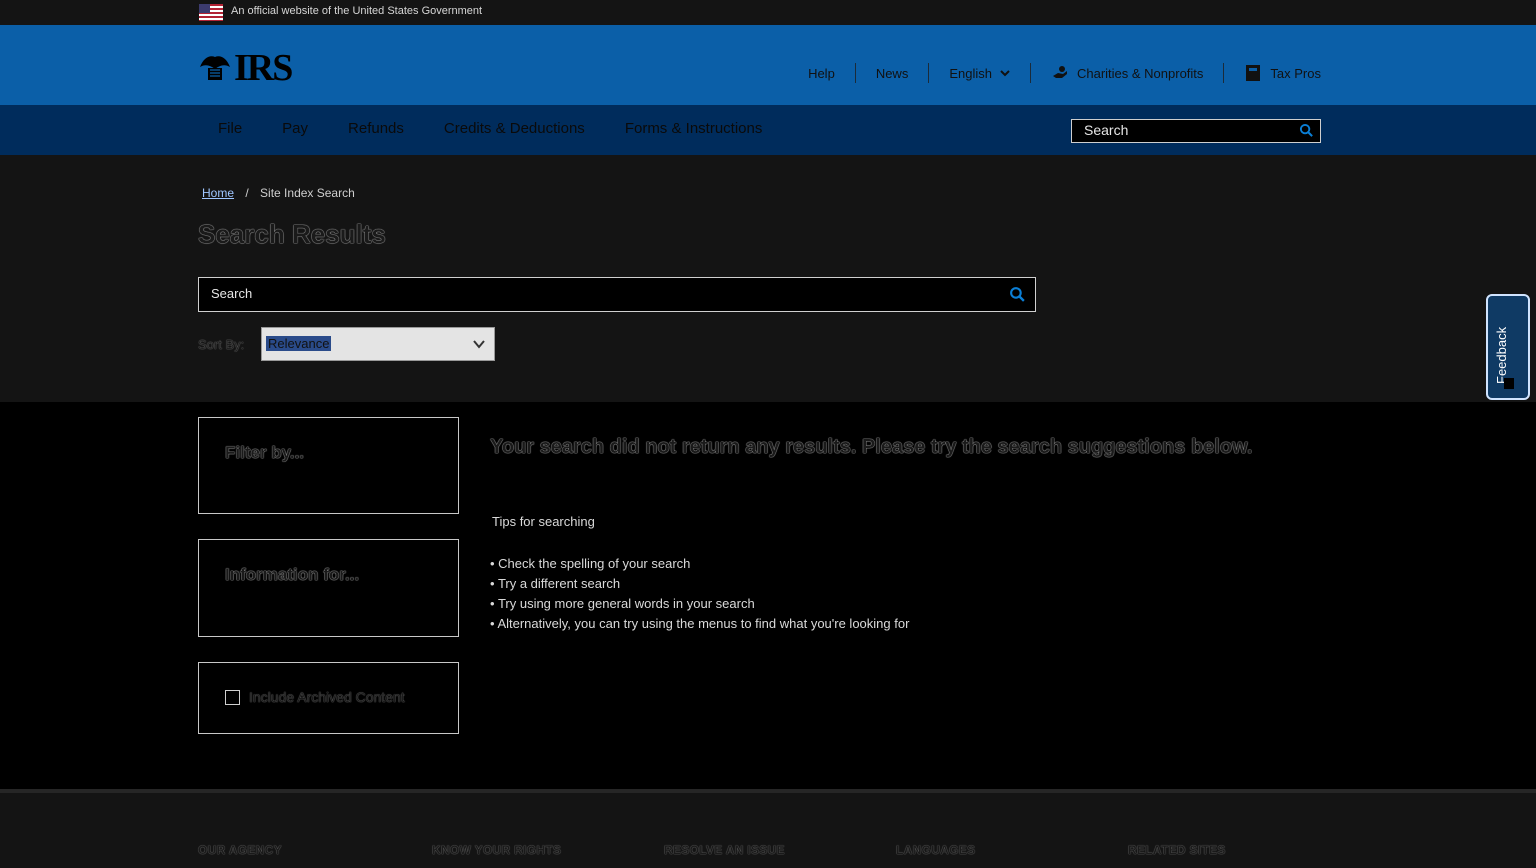  I want to click on tip-item: Check the spelling of your search, so click(699, 564).